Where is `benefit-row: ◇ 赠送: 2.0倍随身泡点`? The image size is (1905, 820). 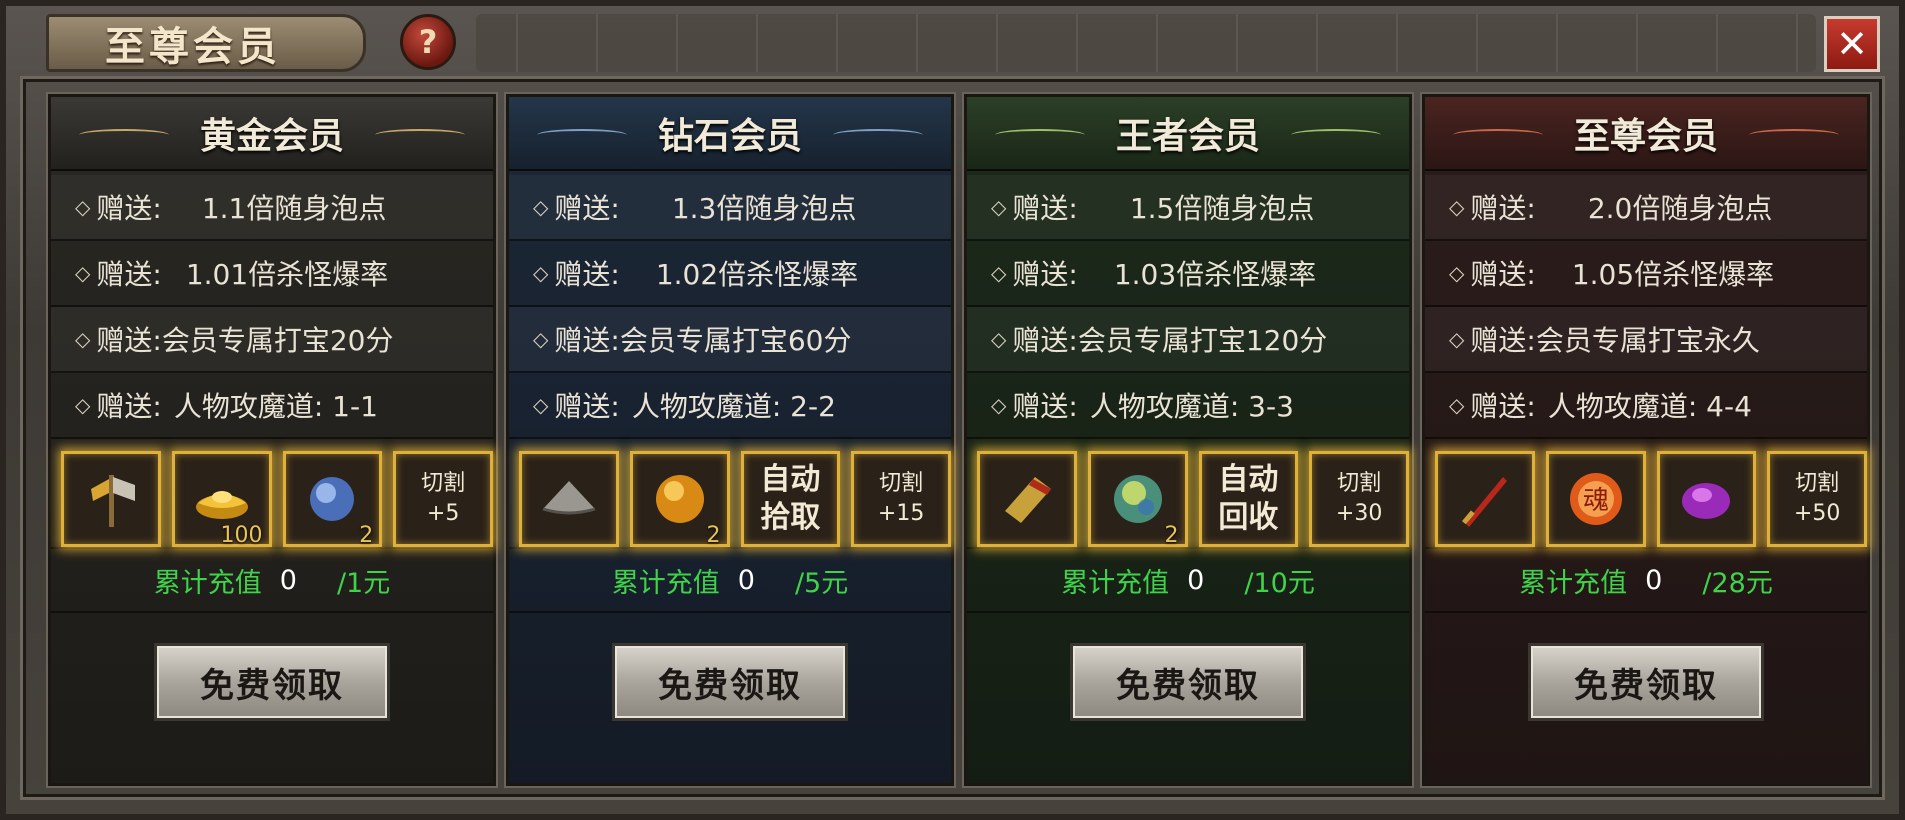
benefit-row: ◇ 赠送: 2.0倍随身泡点 is located at coordinates (1646, 208).